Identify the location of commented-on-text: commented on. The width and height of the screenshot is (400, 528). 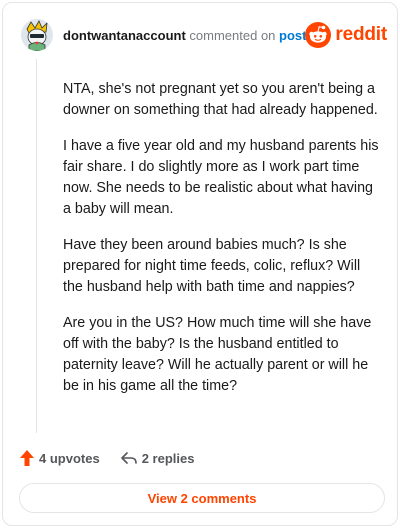
(232, 35).